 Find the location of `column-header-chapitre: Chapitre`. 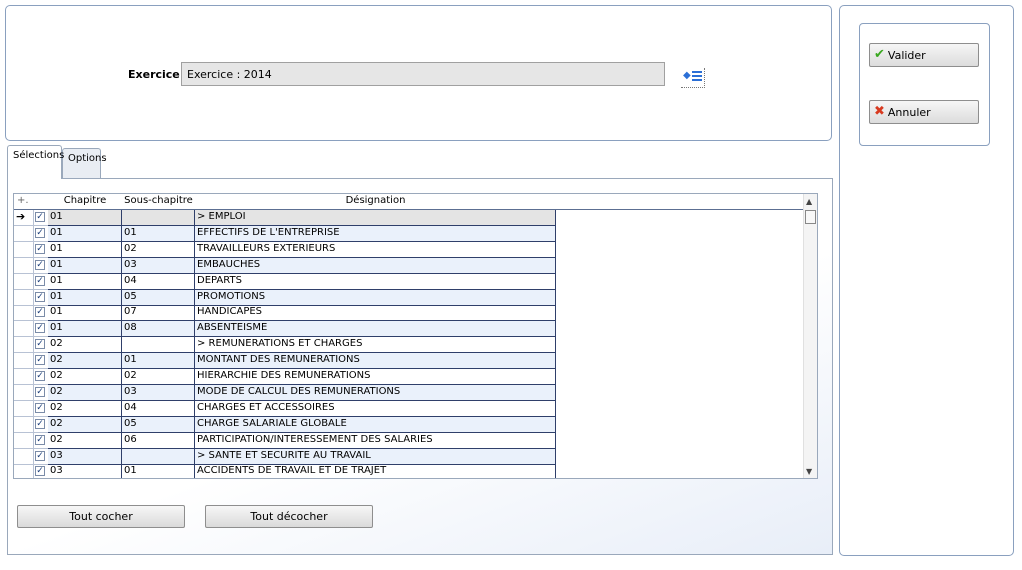

column-header-chapitre: Chapitre is located at coordinates (85, 200).